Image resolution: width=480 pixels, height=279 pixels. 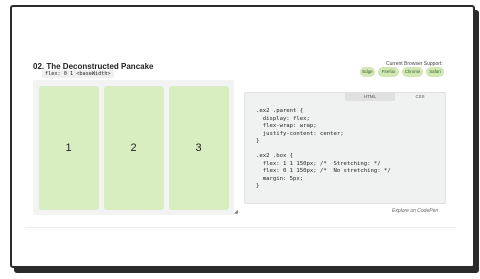 What do you see at coordinates (415, 211) in the screenshot?
I see `codepen-link: Explore on CodePen` at bounding box center [415, 211].